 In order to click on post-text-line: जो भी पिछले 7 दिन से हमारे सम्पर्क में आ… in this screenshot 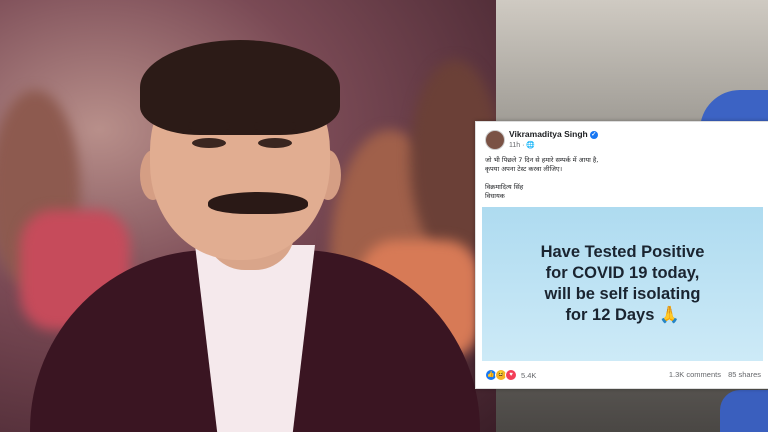, I will do `click(542, 160)`.